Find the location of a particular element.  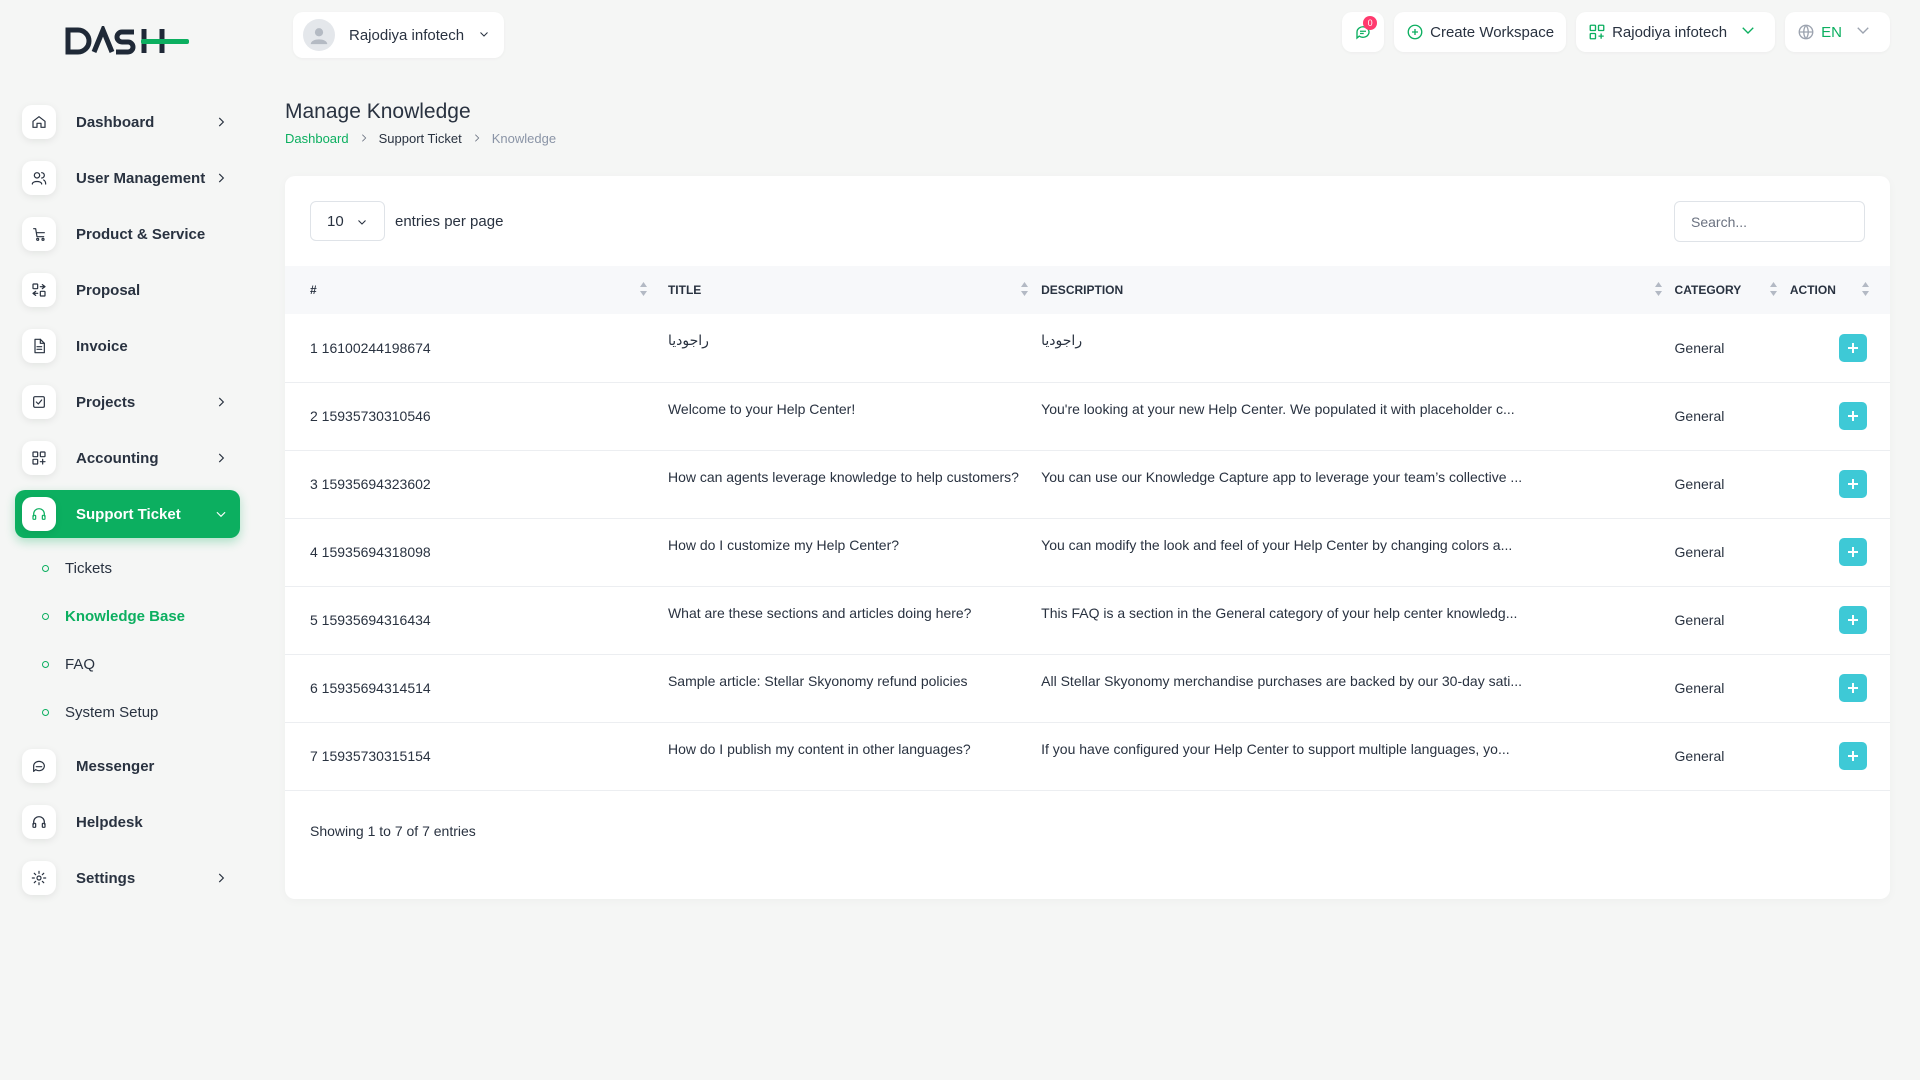

workspace-switcher: Rajodiya infotech is located at coordinates (1676, 32).